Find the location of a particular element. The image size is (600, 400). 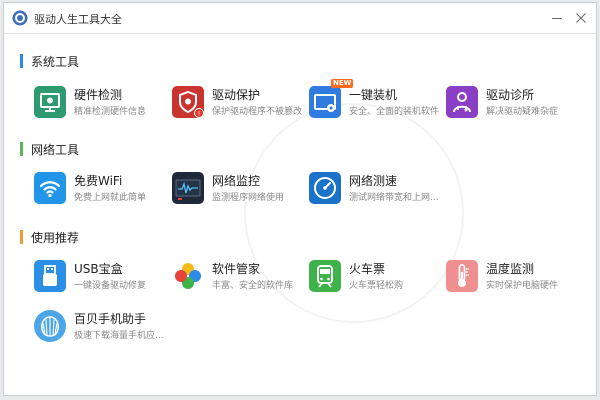

tool-network-monitor: 网络监控 监测程序网络使用 is located at coordinates (242, 188).